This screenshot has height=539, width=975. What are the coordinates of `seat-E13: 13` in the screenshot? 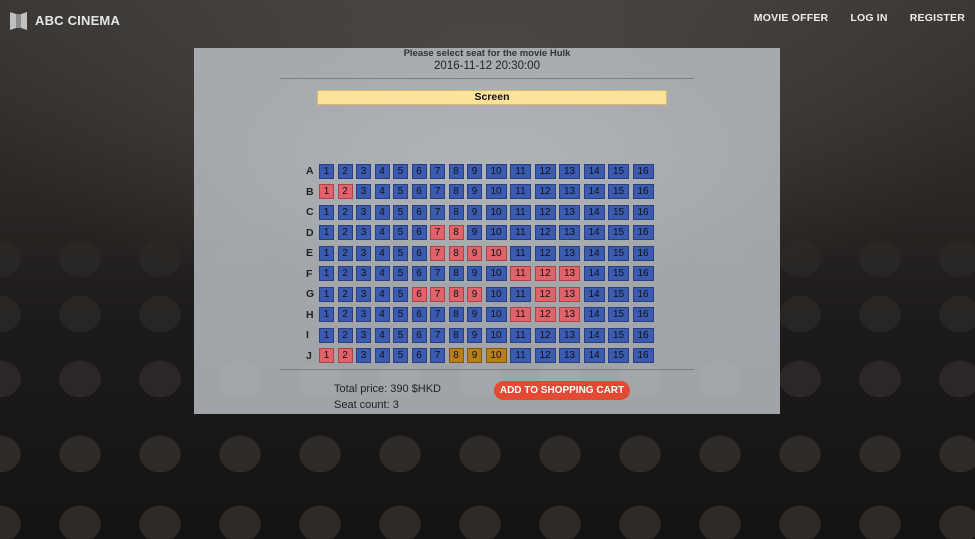 It's located at (569, 253).